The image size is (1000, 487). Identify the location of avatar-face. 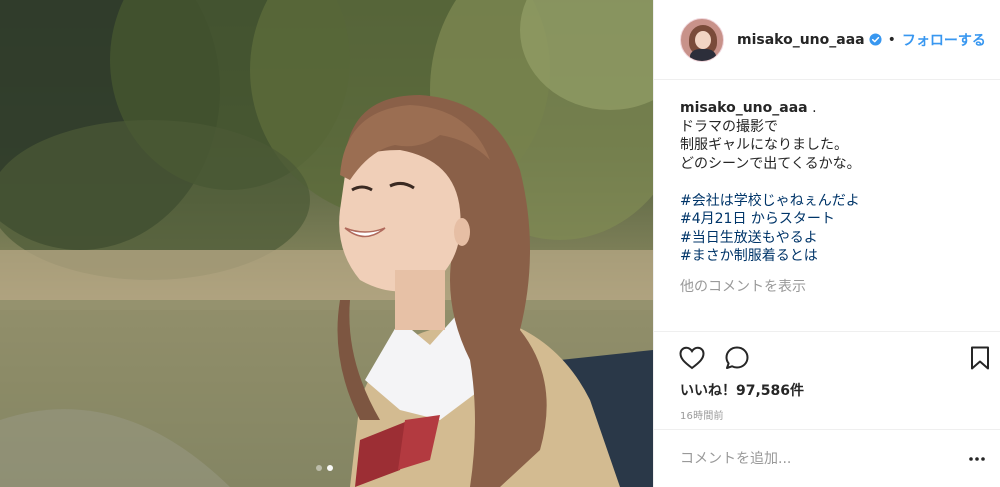
(703, 39).